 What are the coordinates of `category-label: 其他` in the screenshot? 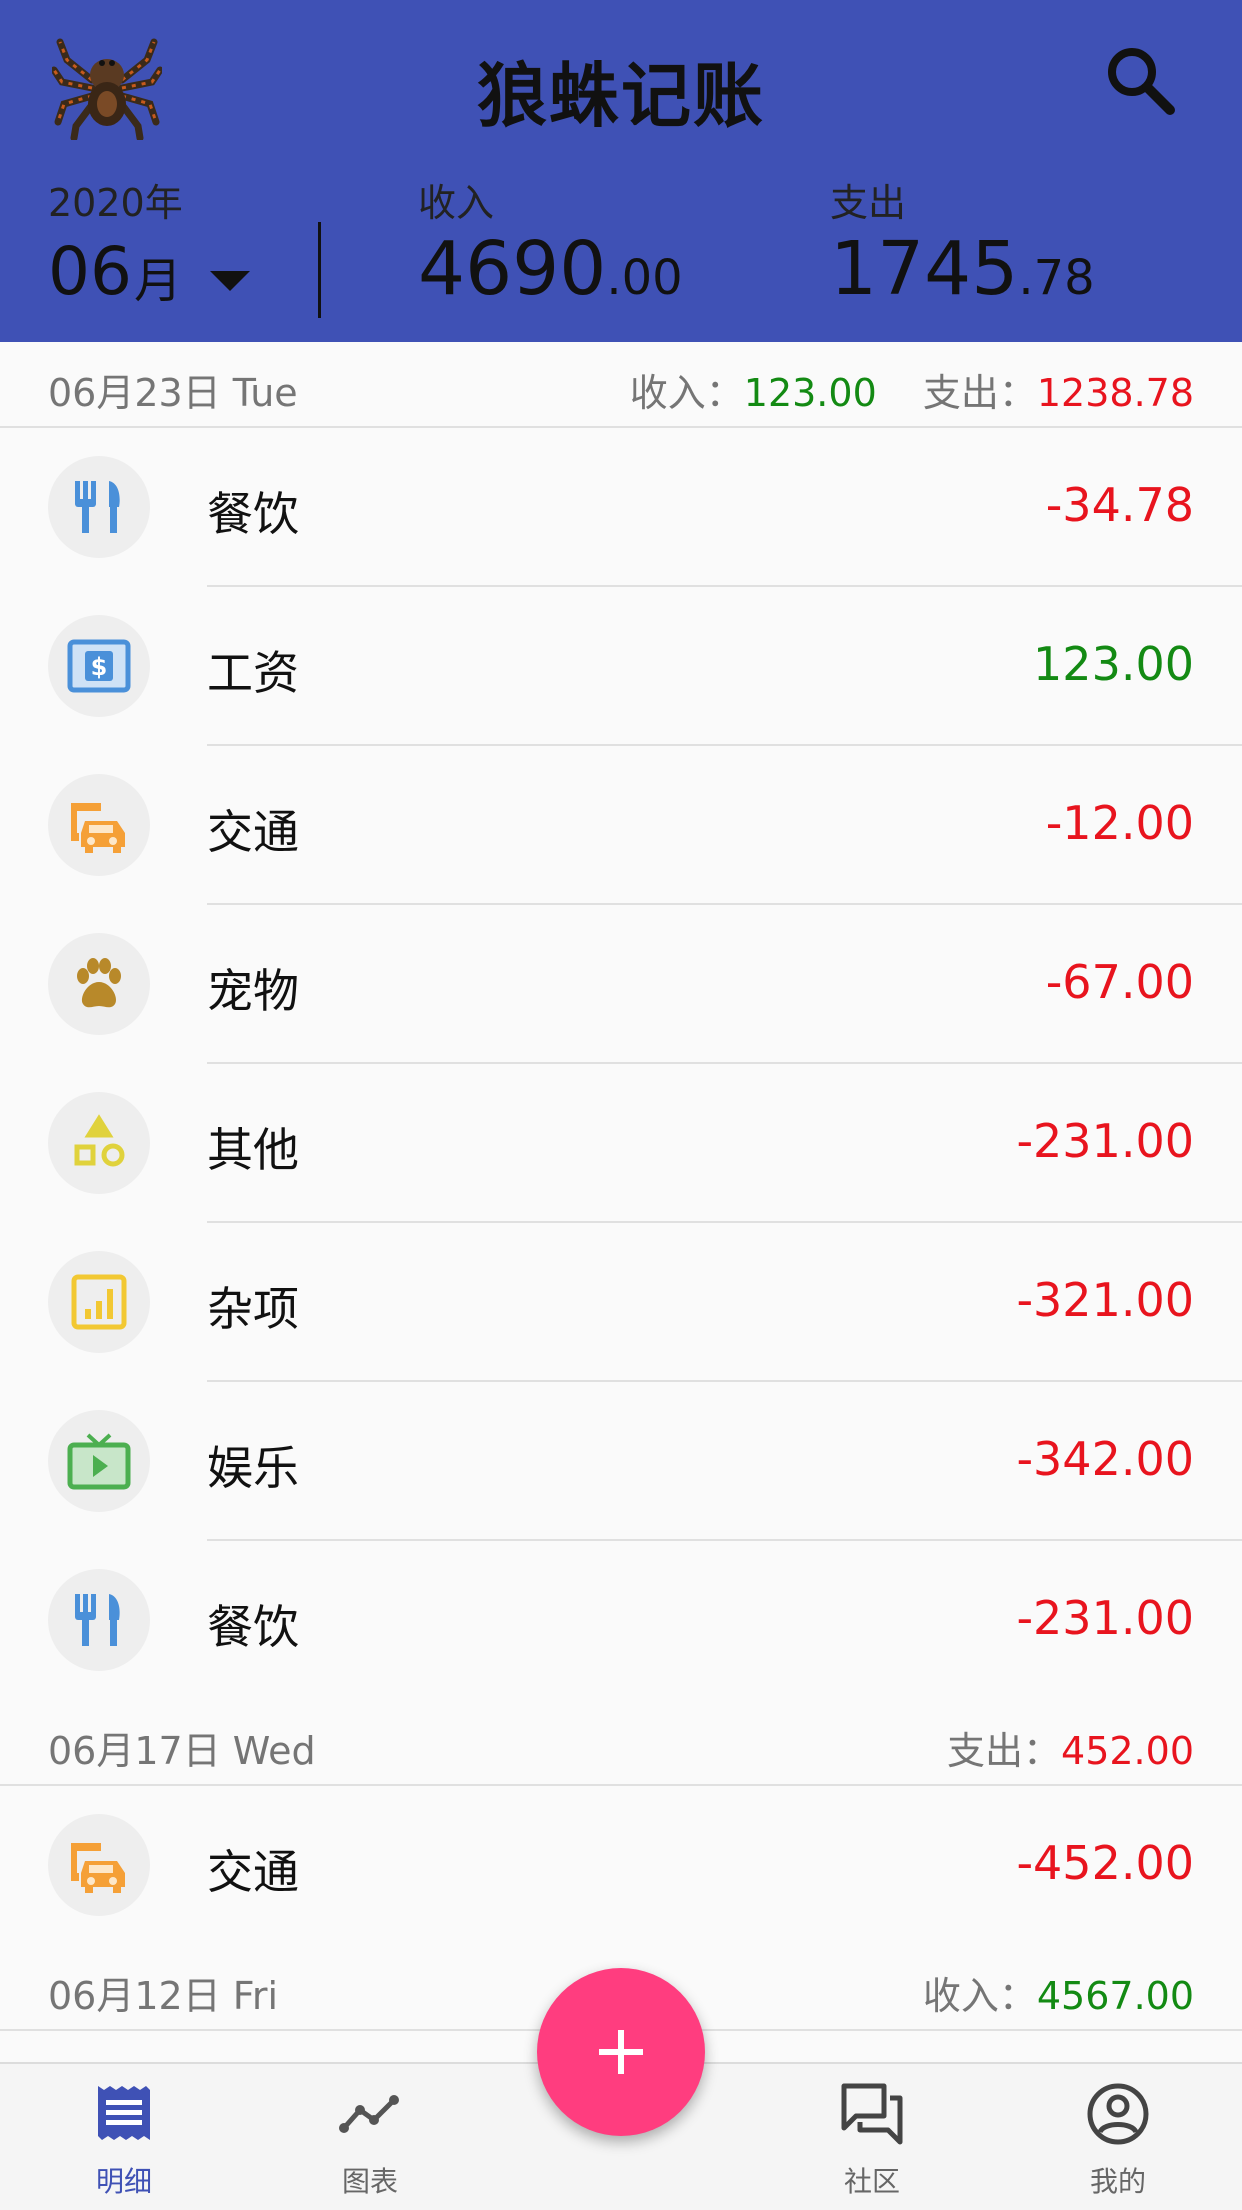 It's located at (253, 1150).